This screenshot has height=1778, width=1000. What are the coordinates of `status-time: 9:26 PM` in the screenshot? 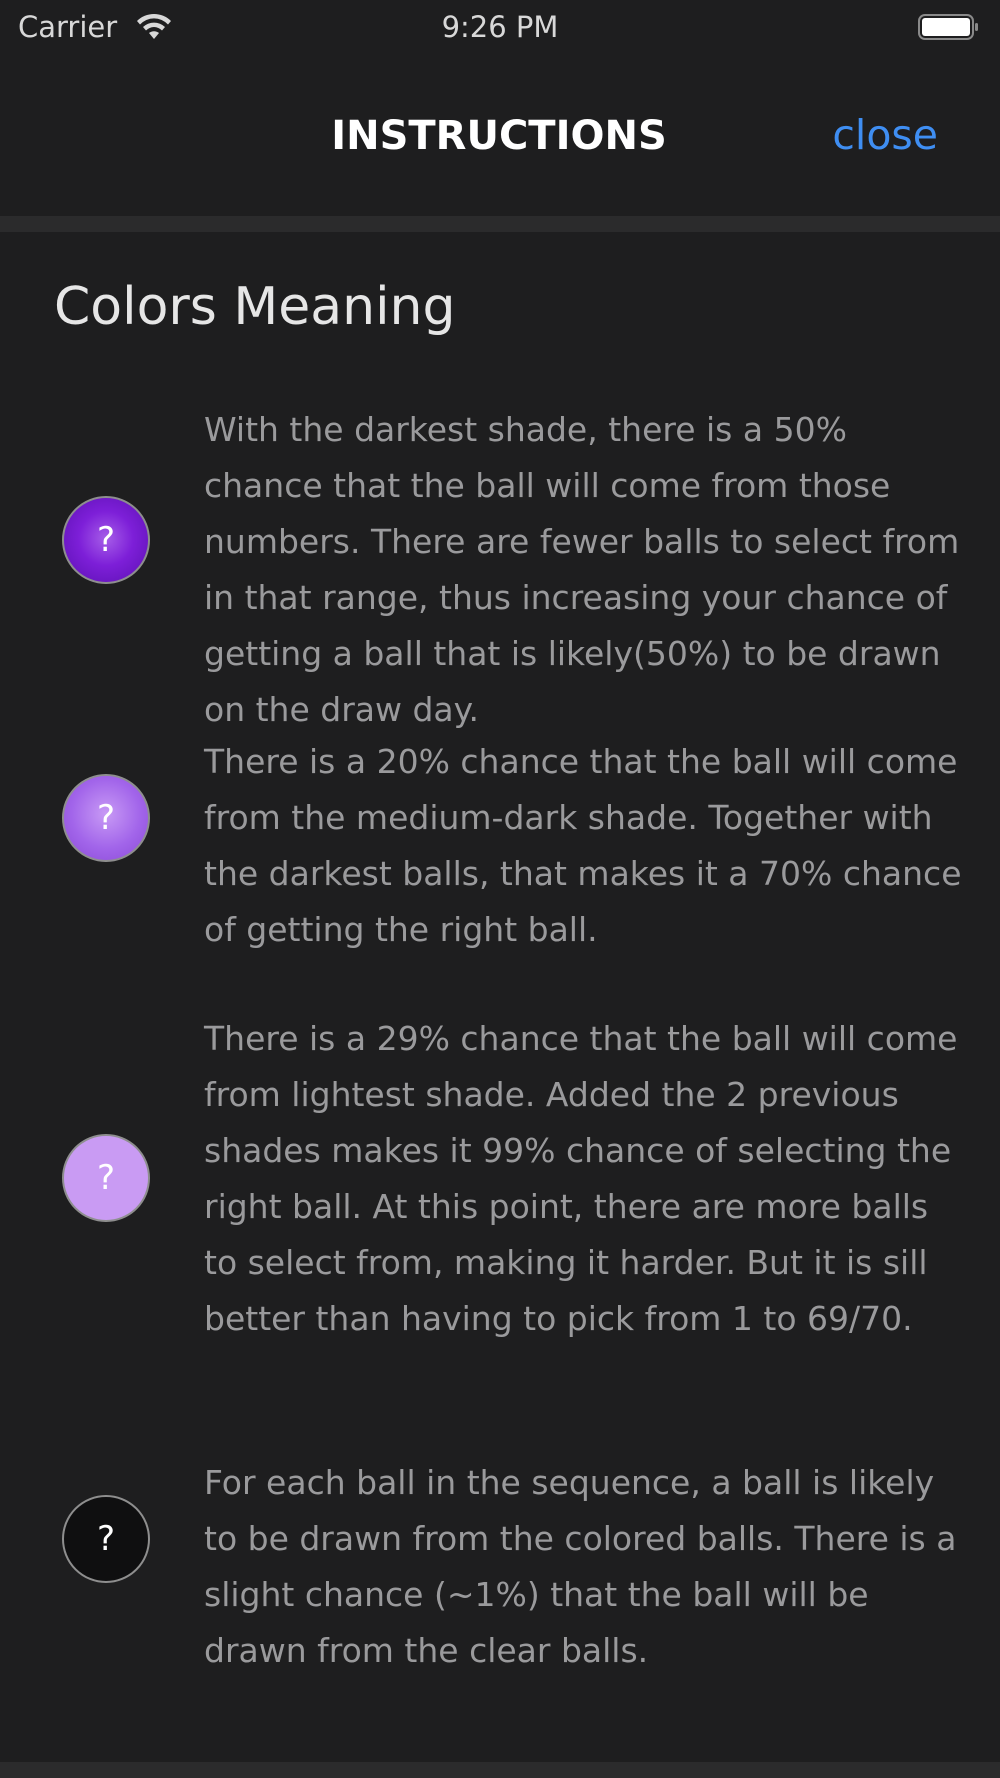 It's located at (500, 27).